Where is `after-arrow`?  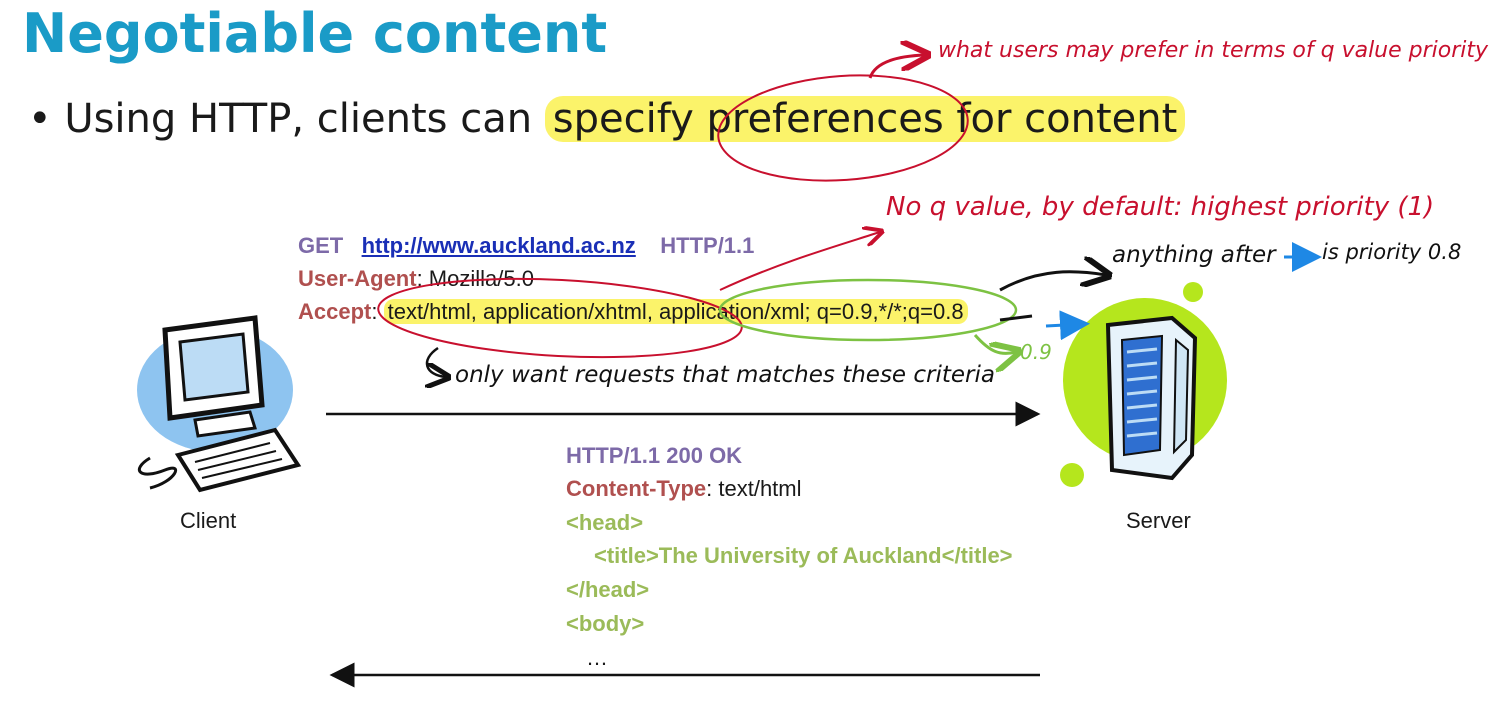
after-arrow is located at coordinates (1052, 282).